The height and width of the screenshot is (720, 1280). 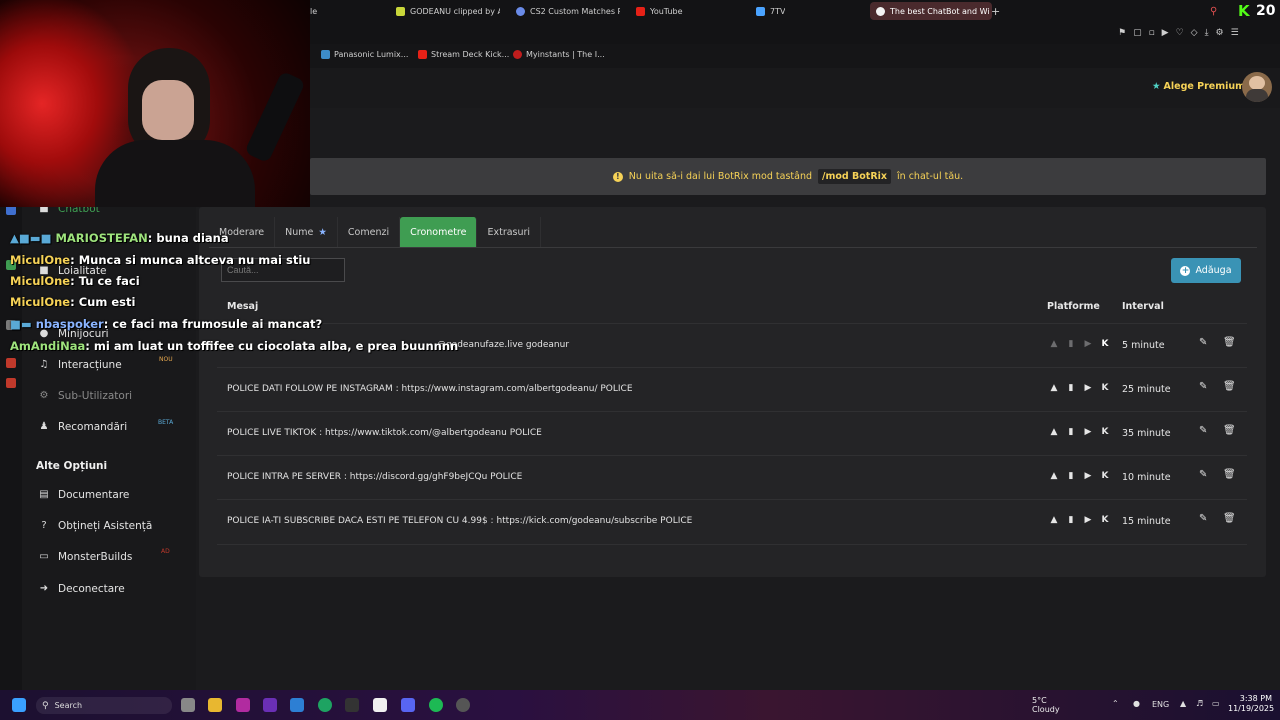 What do you see at coordinates (83, 495) in the screenshot?
I see `sidebar-item-documentare: ▤ Documentare` at bounding box center [83, 495].